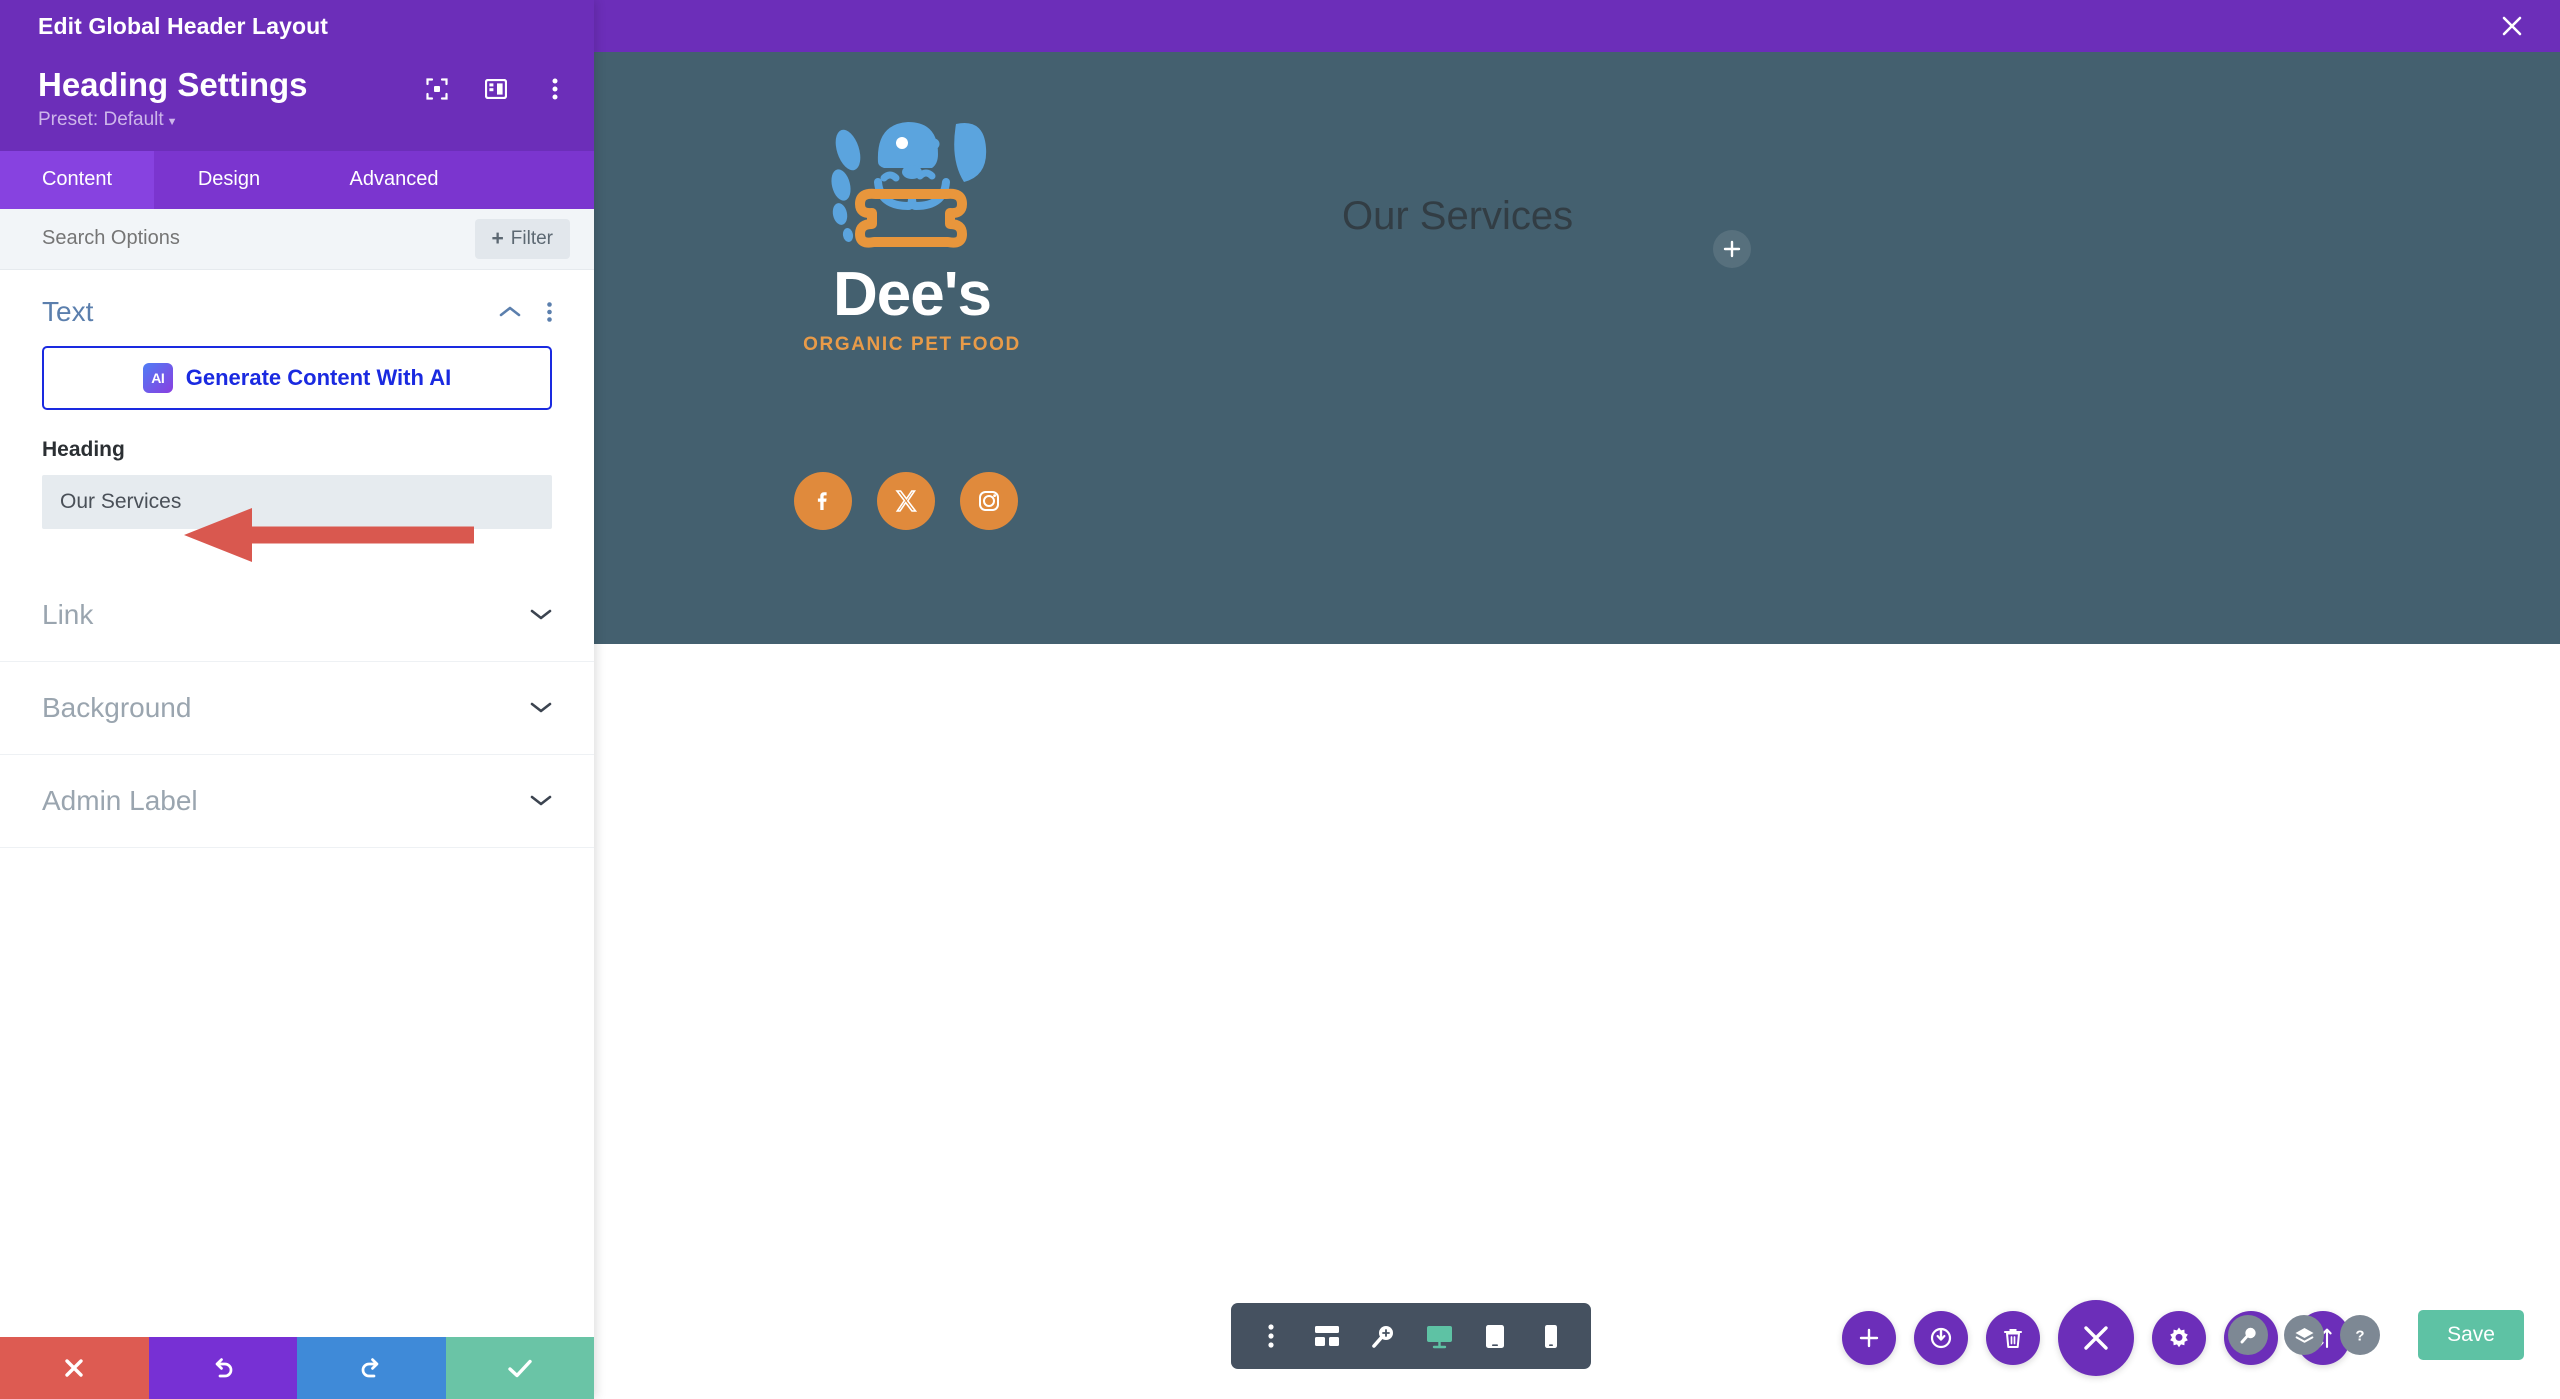  Describe the element at coordinates (303, 120) in the screenshot. I see `preset-selector: Preset: Default ▼` at that location.